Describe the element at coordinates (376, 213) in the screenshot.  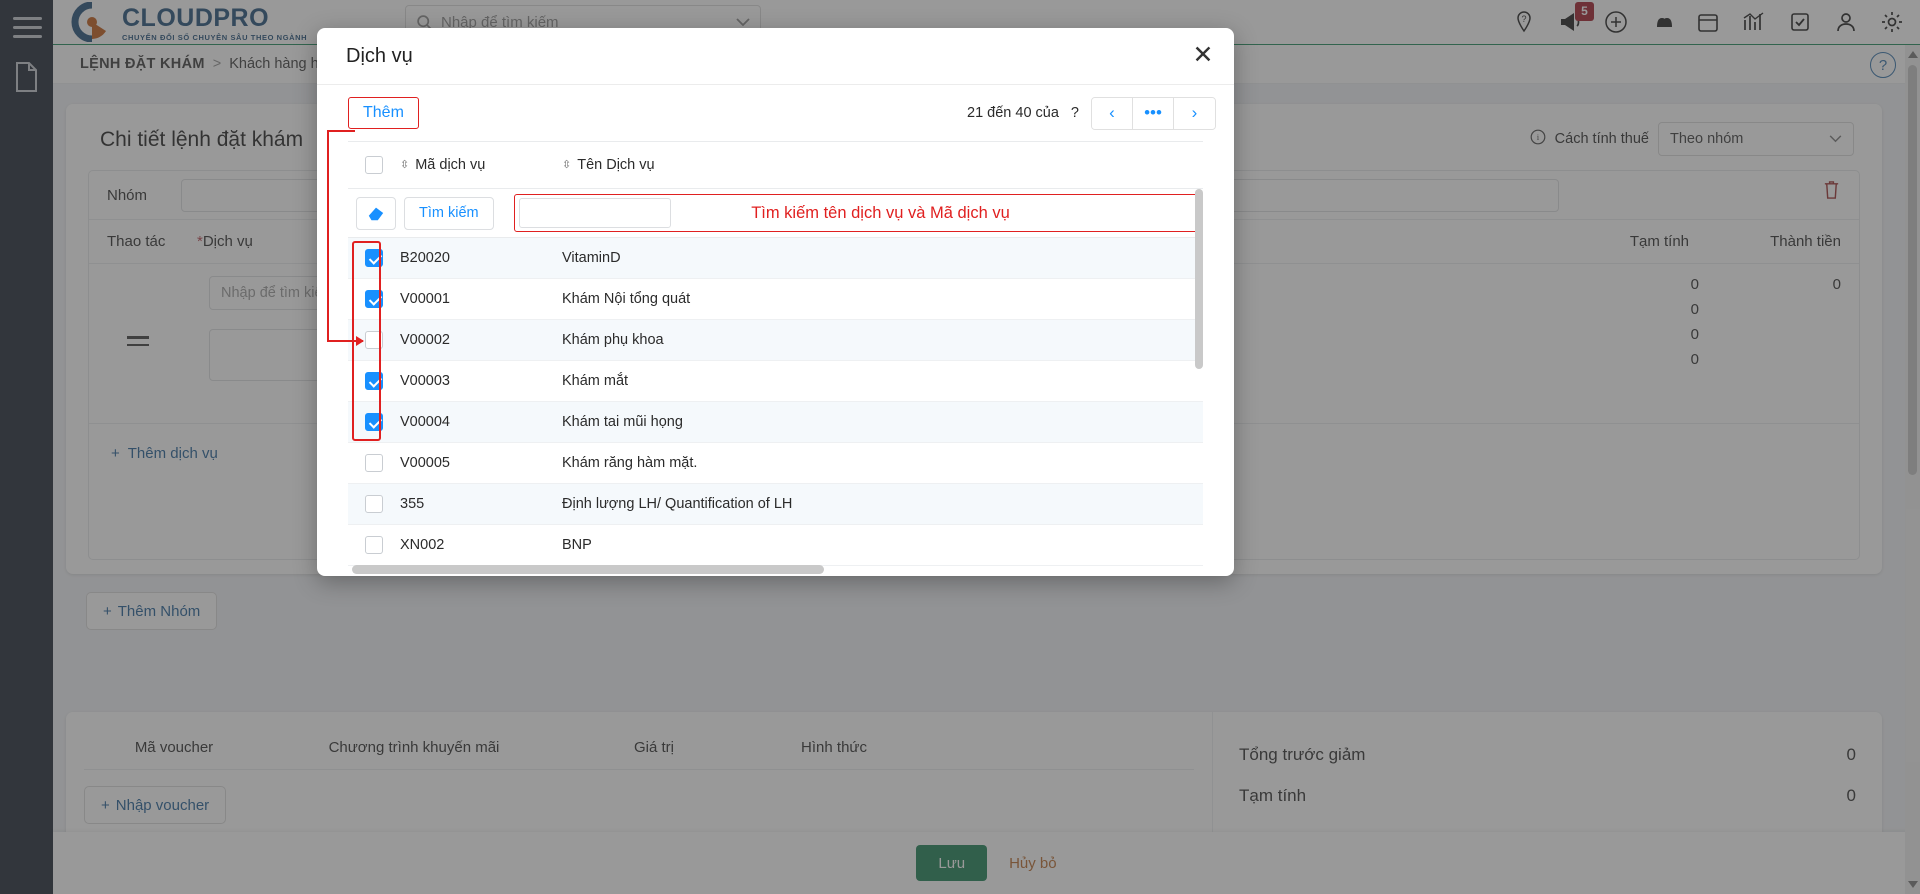
I see `eraser-icon` at that location.